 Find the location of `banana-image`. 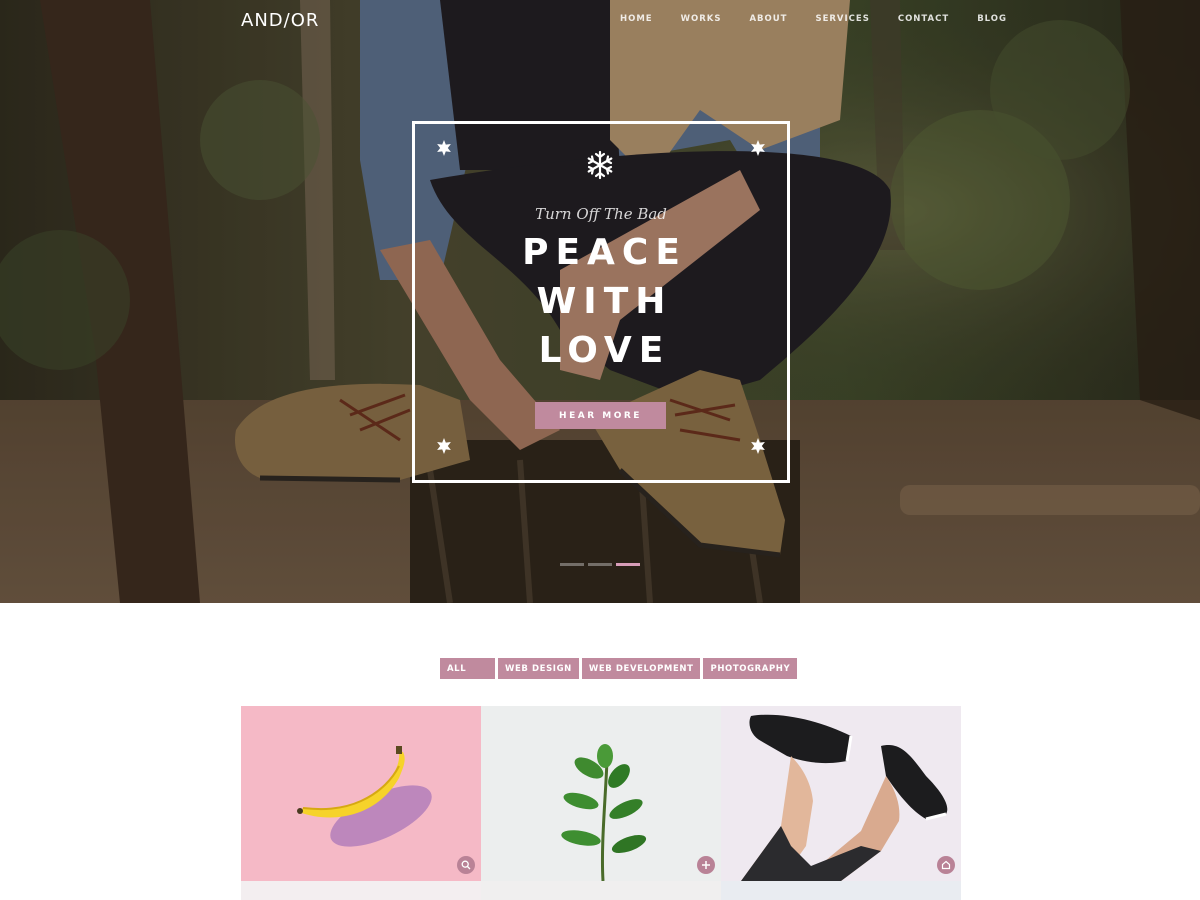

banana-image is located at coordinates (364, 796).